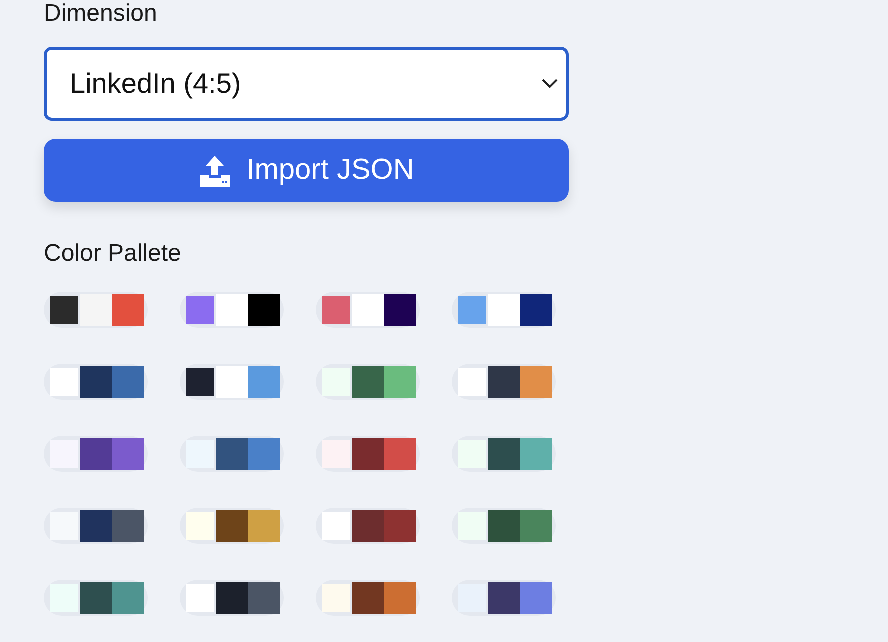  I want to click on palette-title: Color Pallete, so click(113, 254).